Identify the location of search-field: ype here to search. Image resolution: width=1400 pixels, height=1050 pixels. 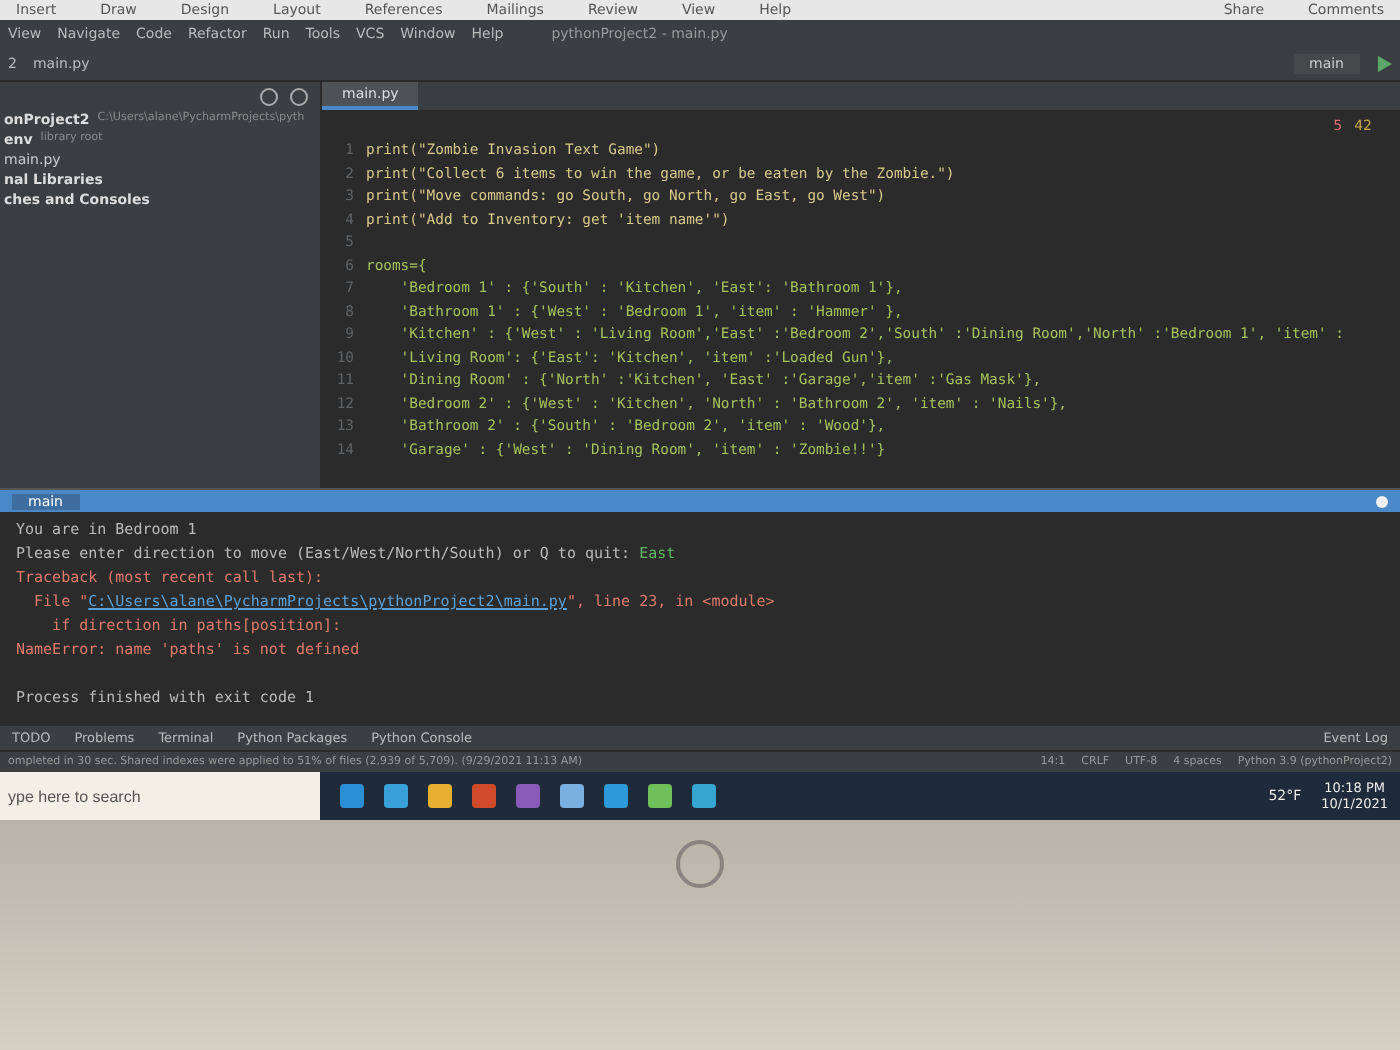
(160, 796).